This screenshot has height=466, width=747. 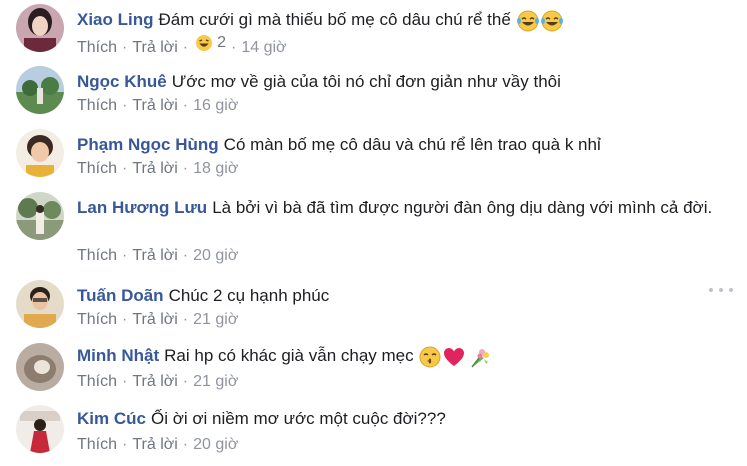 I want to click on timestamp: 14 giờ, so click(x=263, y=47).